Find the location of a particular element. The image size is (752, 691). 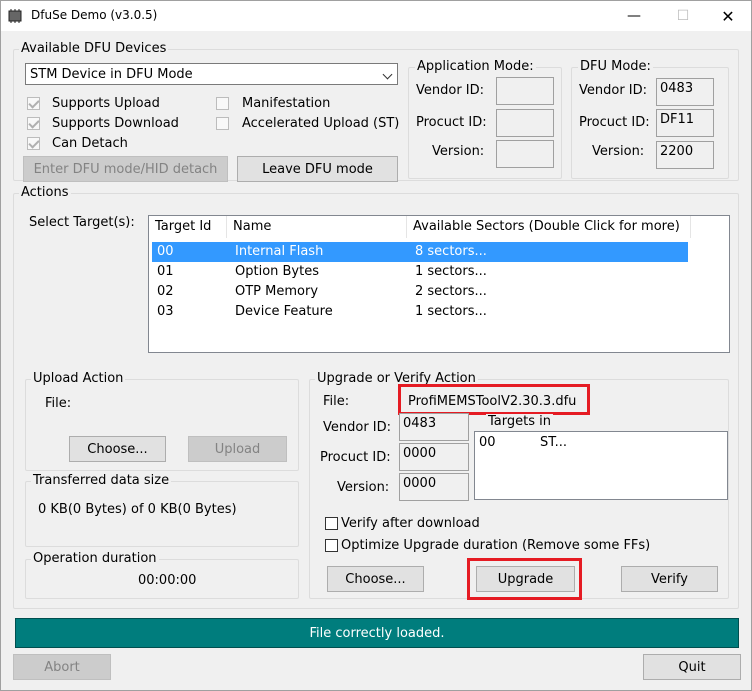

app-version-field is located at coordinates (525, 154).